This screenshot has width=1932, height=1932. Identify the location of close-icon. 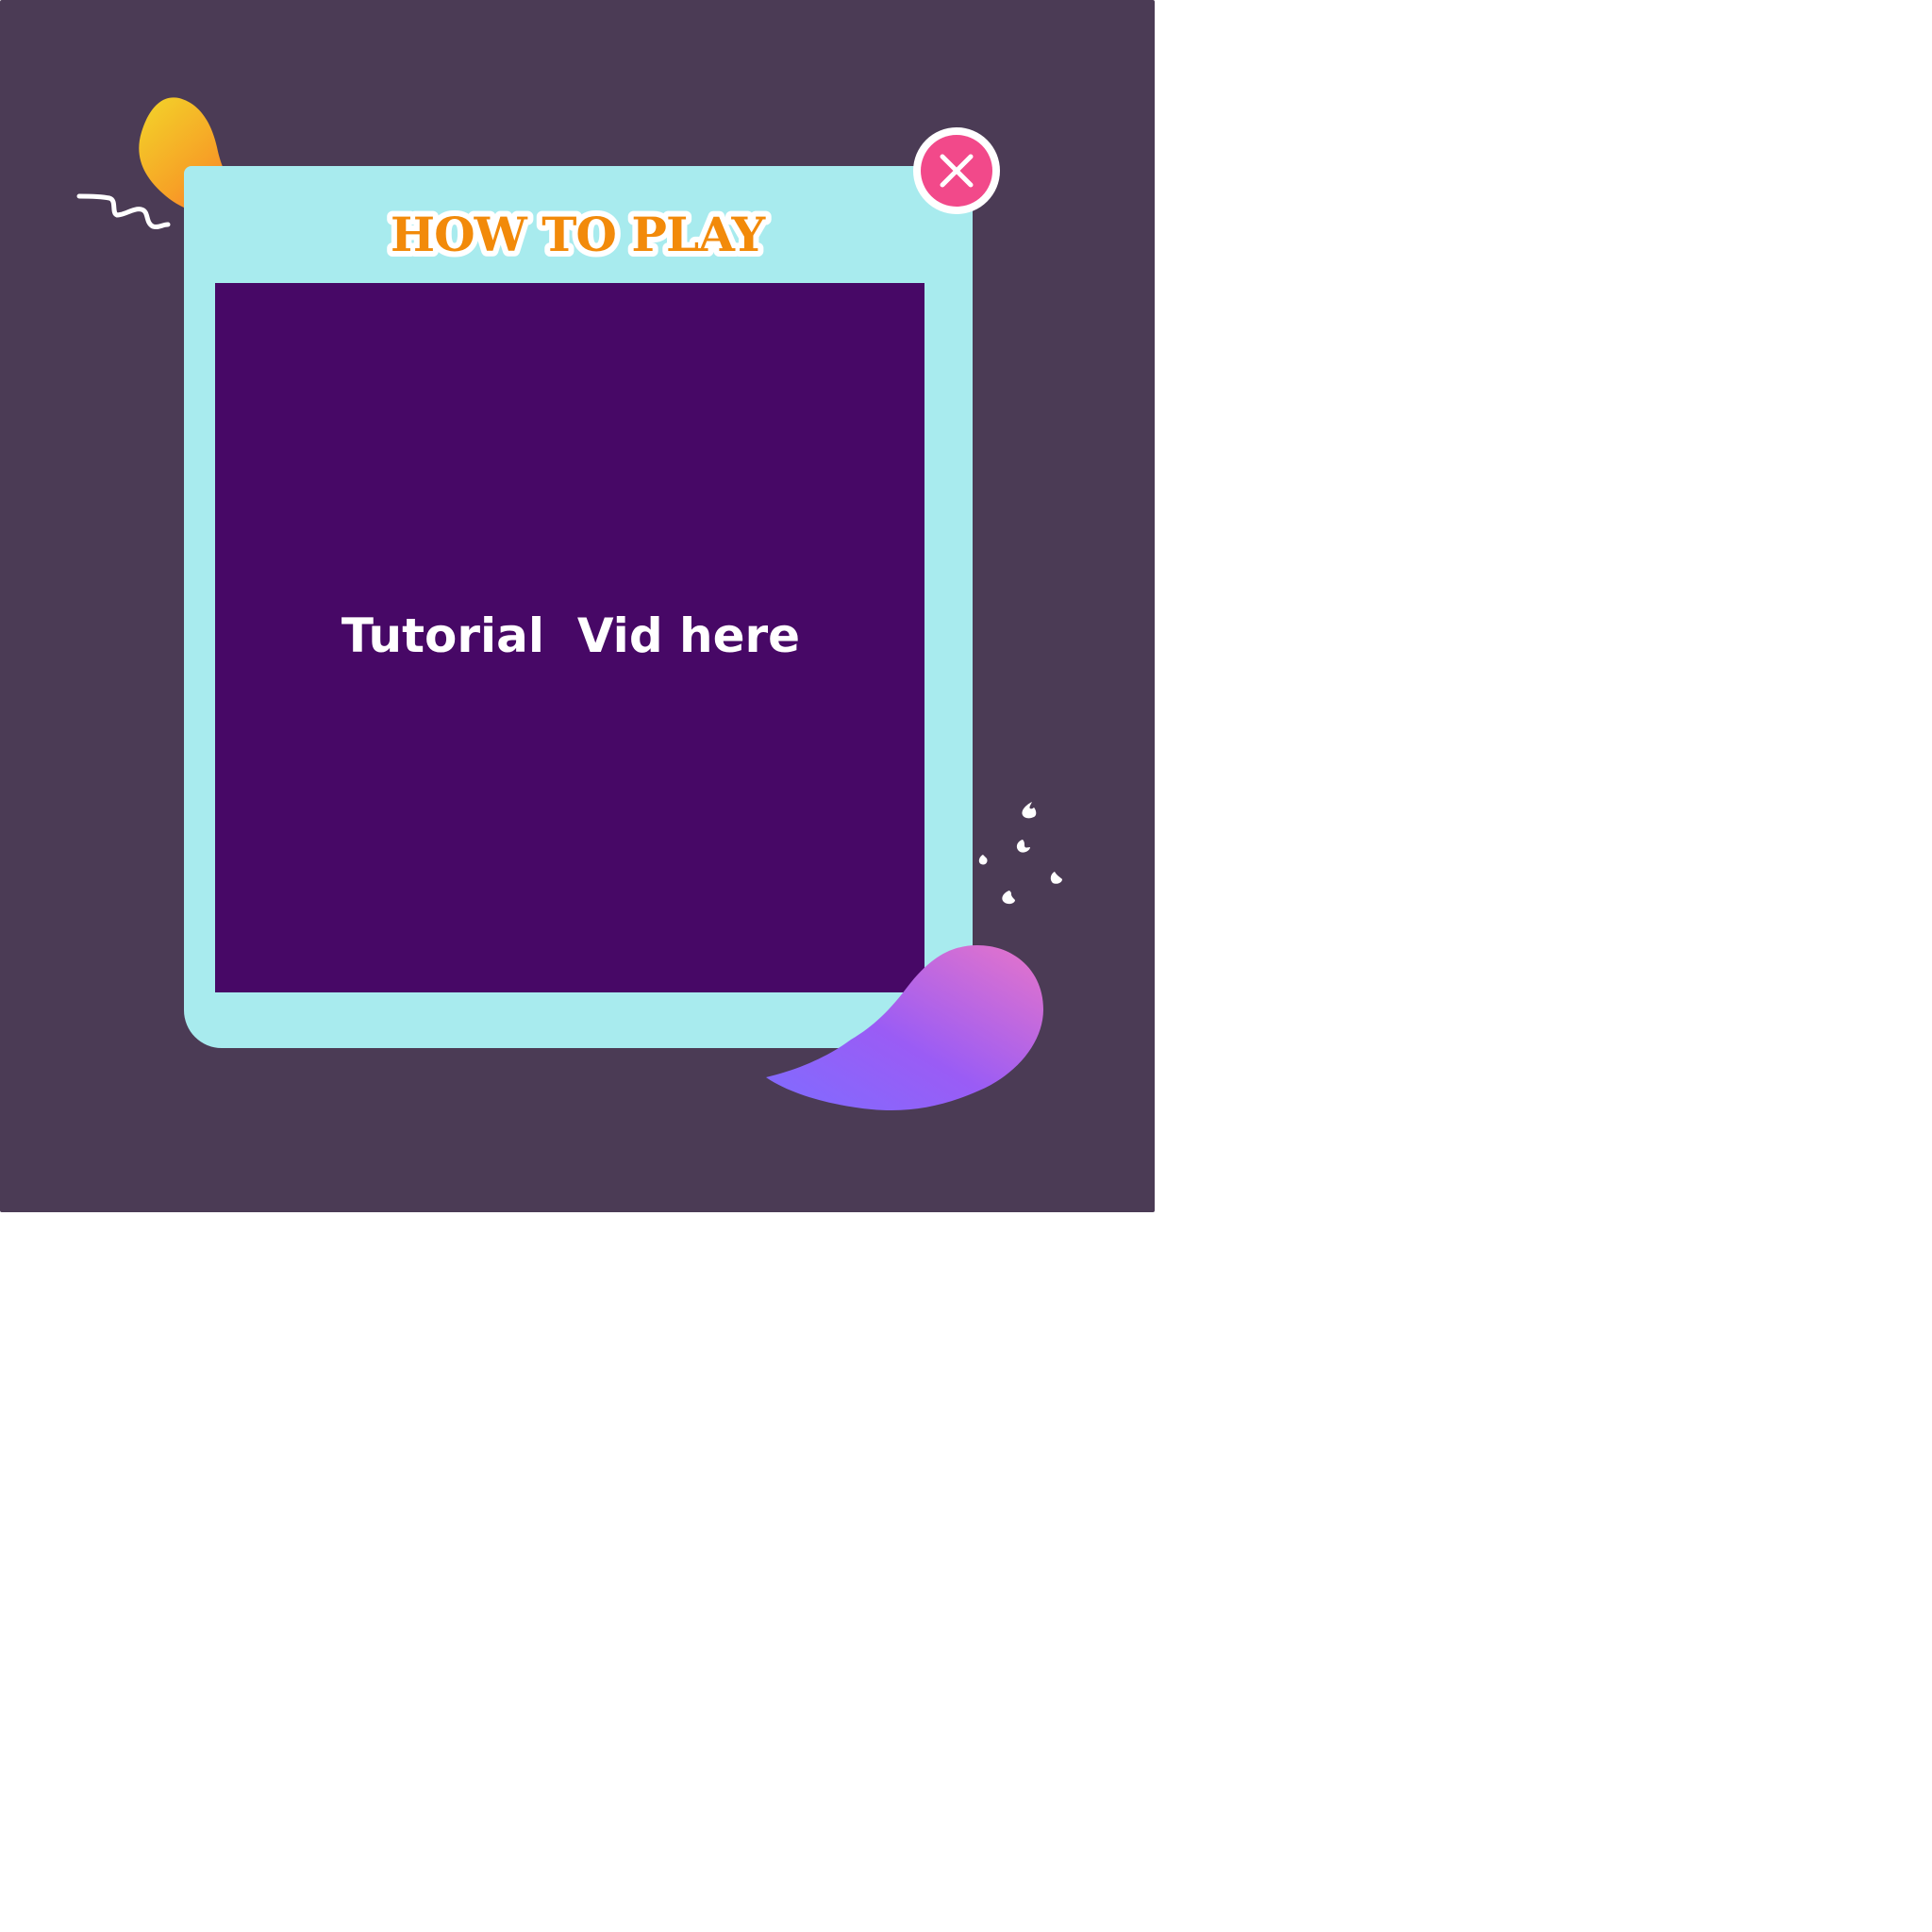
(957, 171).